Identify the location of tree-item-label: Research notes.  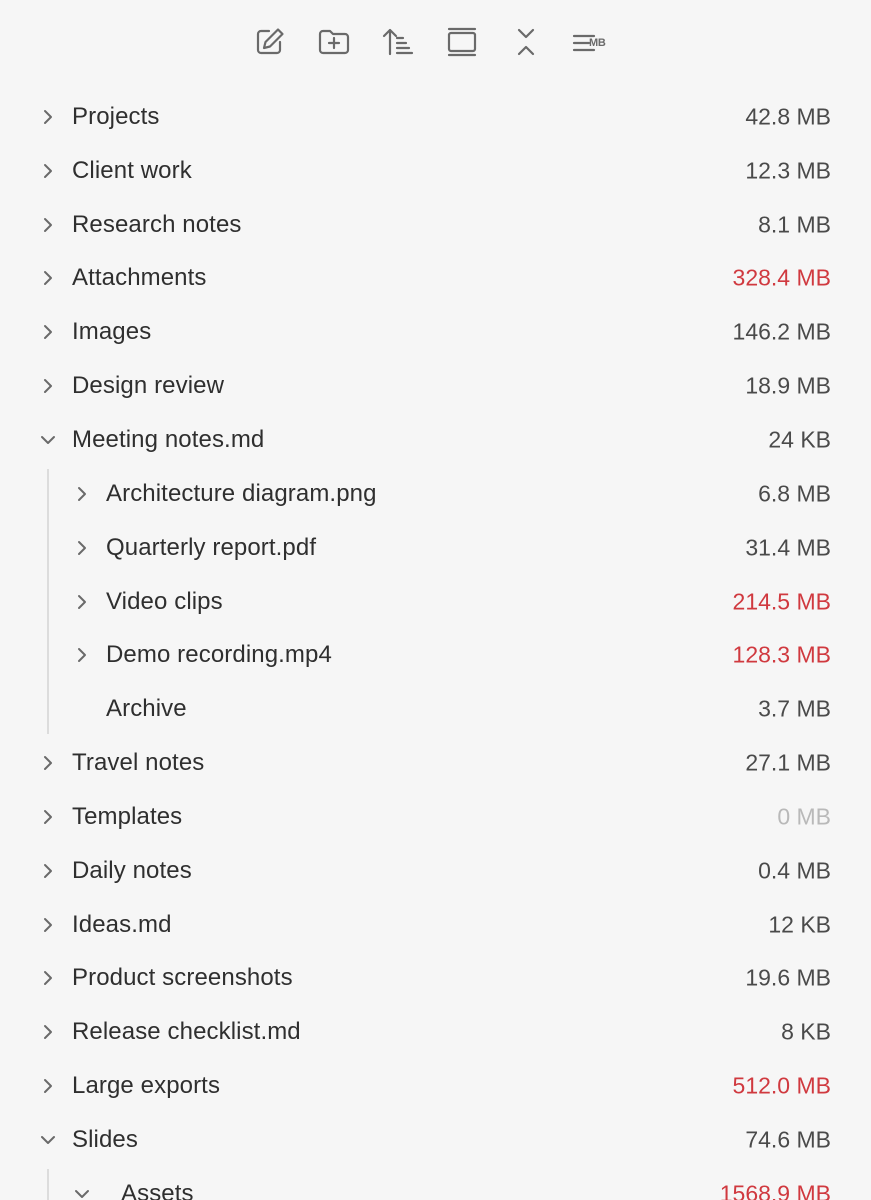
(157, 224).